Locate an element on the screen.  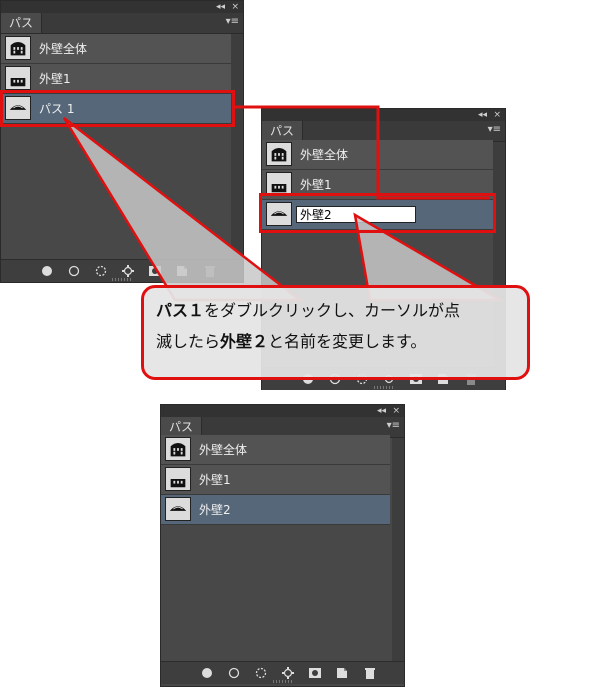
highlight-box-editing is located at coordinates (377, 213).